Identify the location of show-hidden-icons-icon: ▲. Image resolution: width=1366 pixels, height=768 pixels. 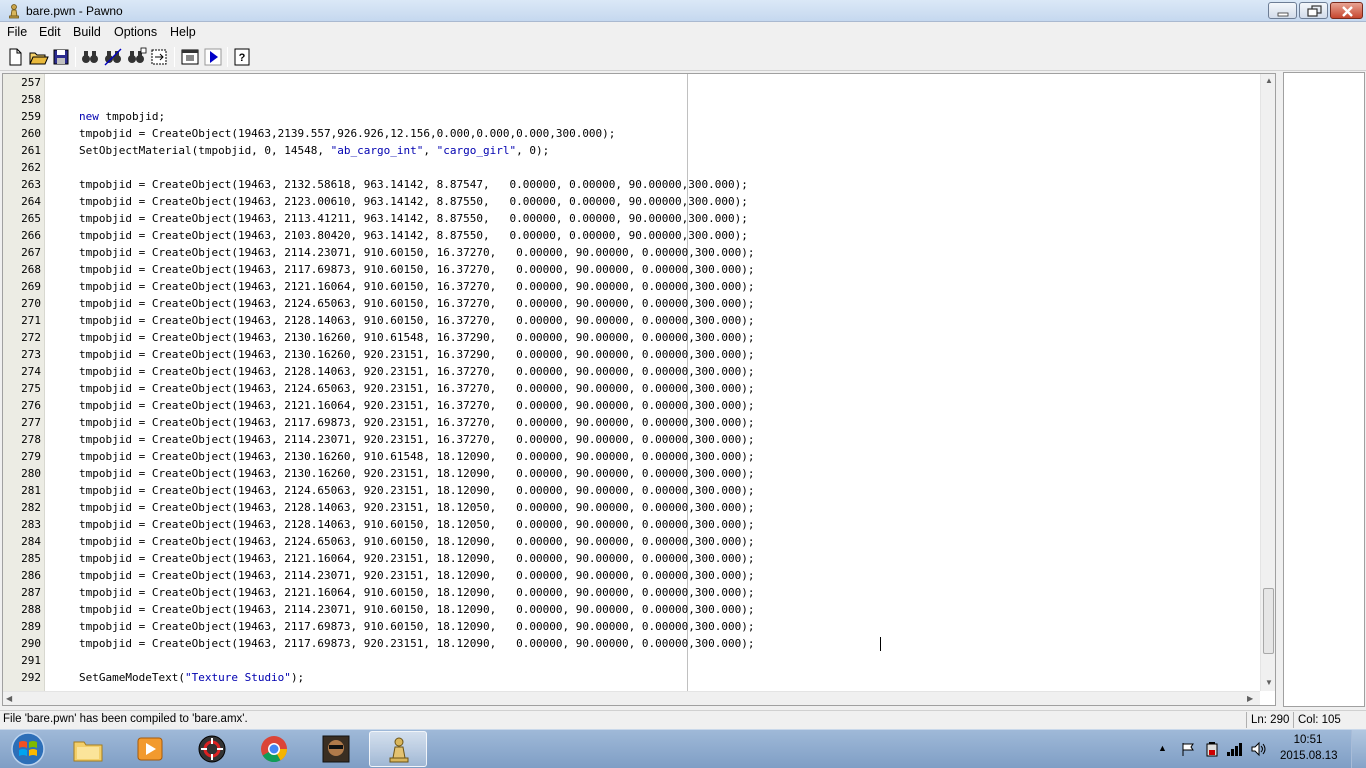
(1162, 748).